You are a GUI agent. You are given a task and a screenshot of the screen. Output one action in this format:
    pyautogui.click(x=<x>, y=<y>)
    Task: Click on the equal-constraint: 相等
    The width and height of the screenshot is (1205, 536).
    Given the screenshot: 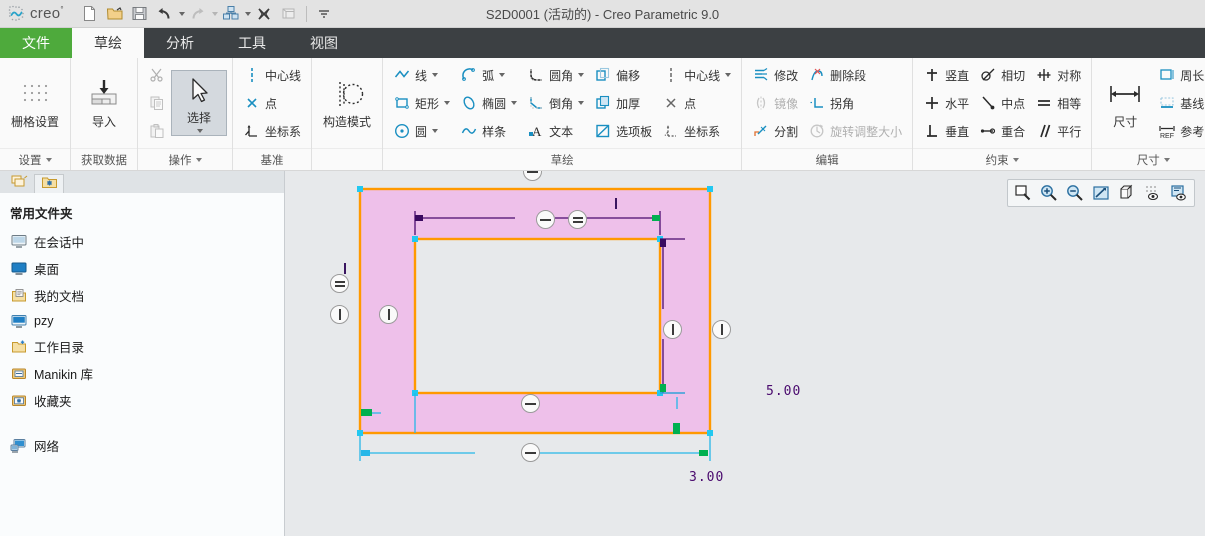 What is the action you would take?
    pyautogui.click(x=1058, y=103)
    